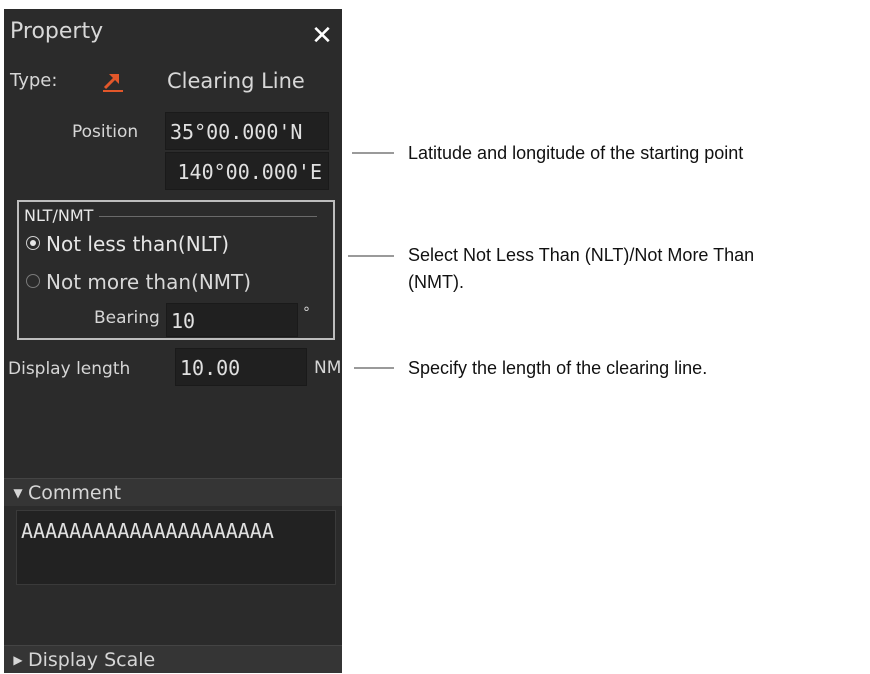 Image resolution: width=870 pixels, height=674 pixels. What do you see at coordinates (247, 131) in the screenshot?
I see `latitude-field: 35°00.000'N` at bounding box center [247, 131].